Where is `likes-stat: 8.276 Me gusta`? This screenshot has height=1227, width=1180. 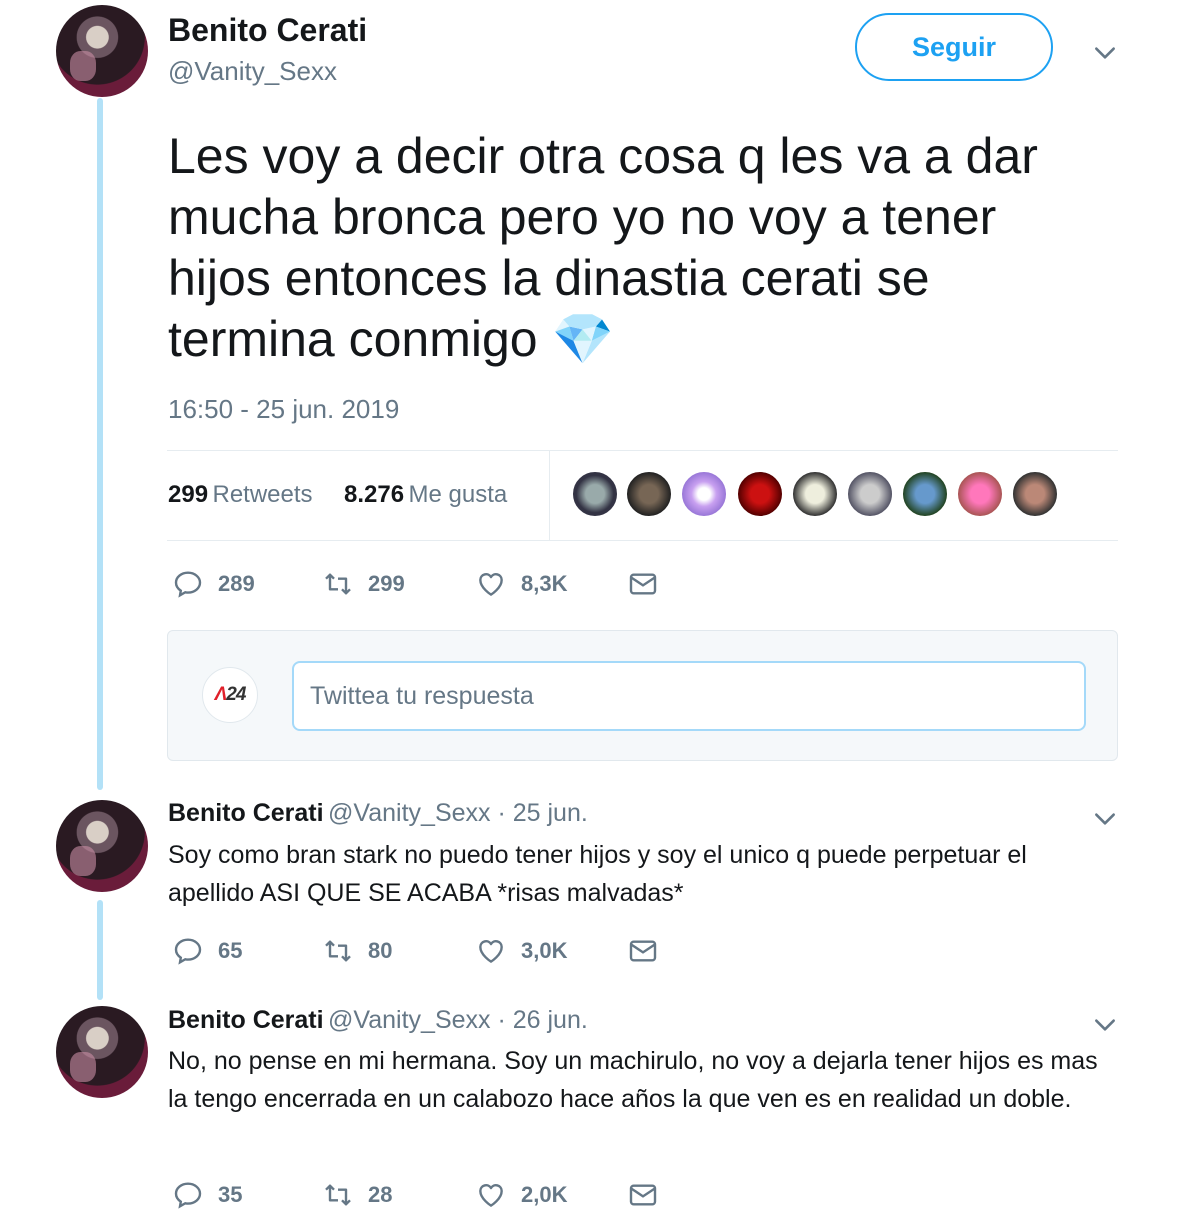
likes-stat: 8.276 Me gusta is located at coordinates (425, 495).